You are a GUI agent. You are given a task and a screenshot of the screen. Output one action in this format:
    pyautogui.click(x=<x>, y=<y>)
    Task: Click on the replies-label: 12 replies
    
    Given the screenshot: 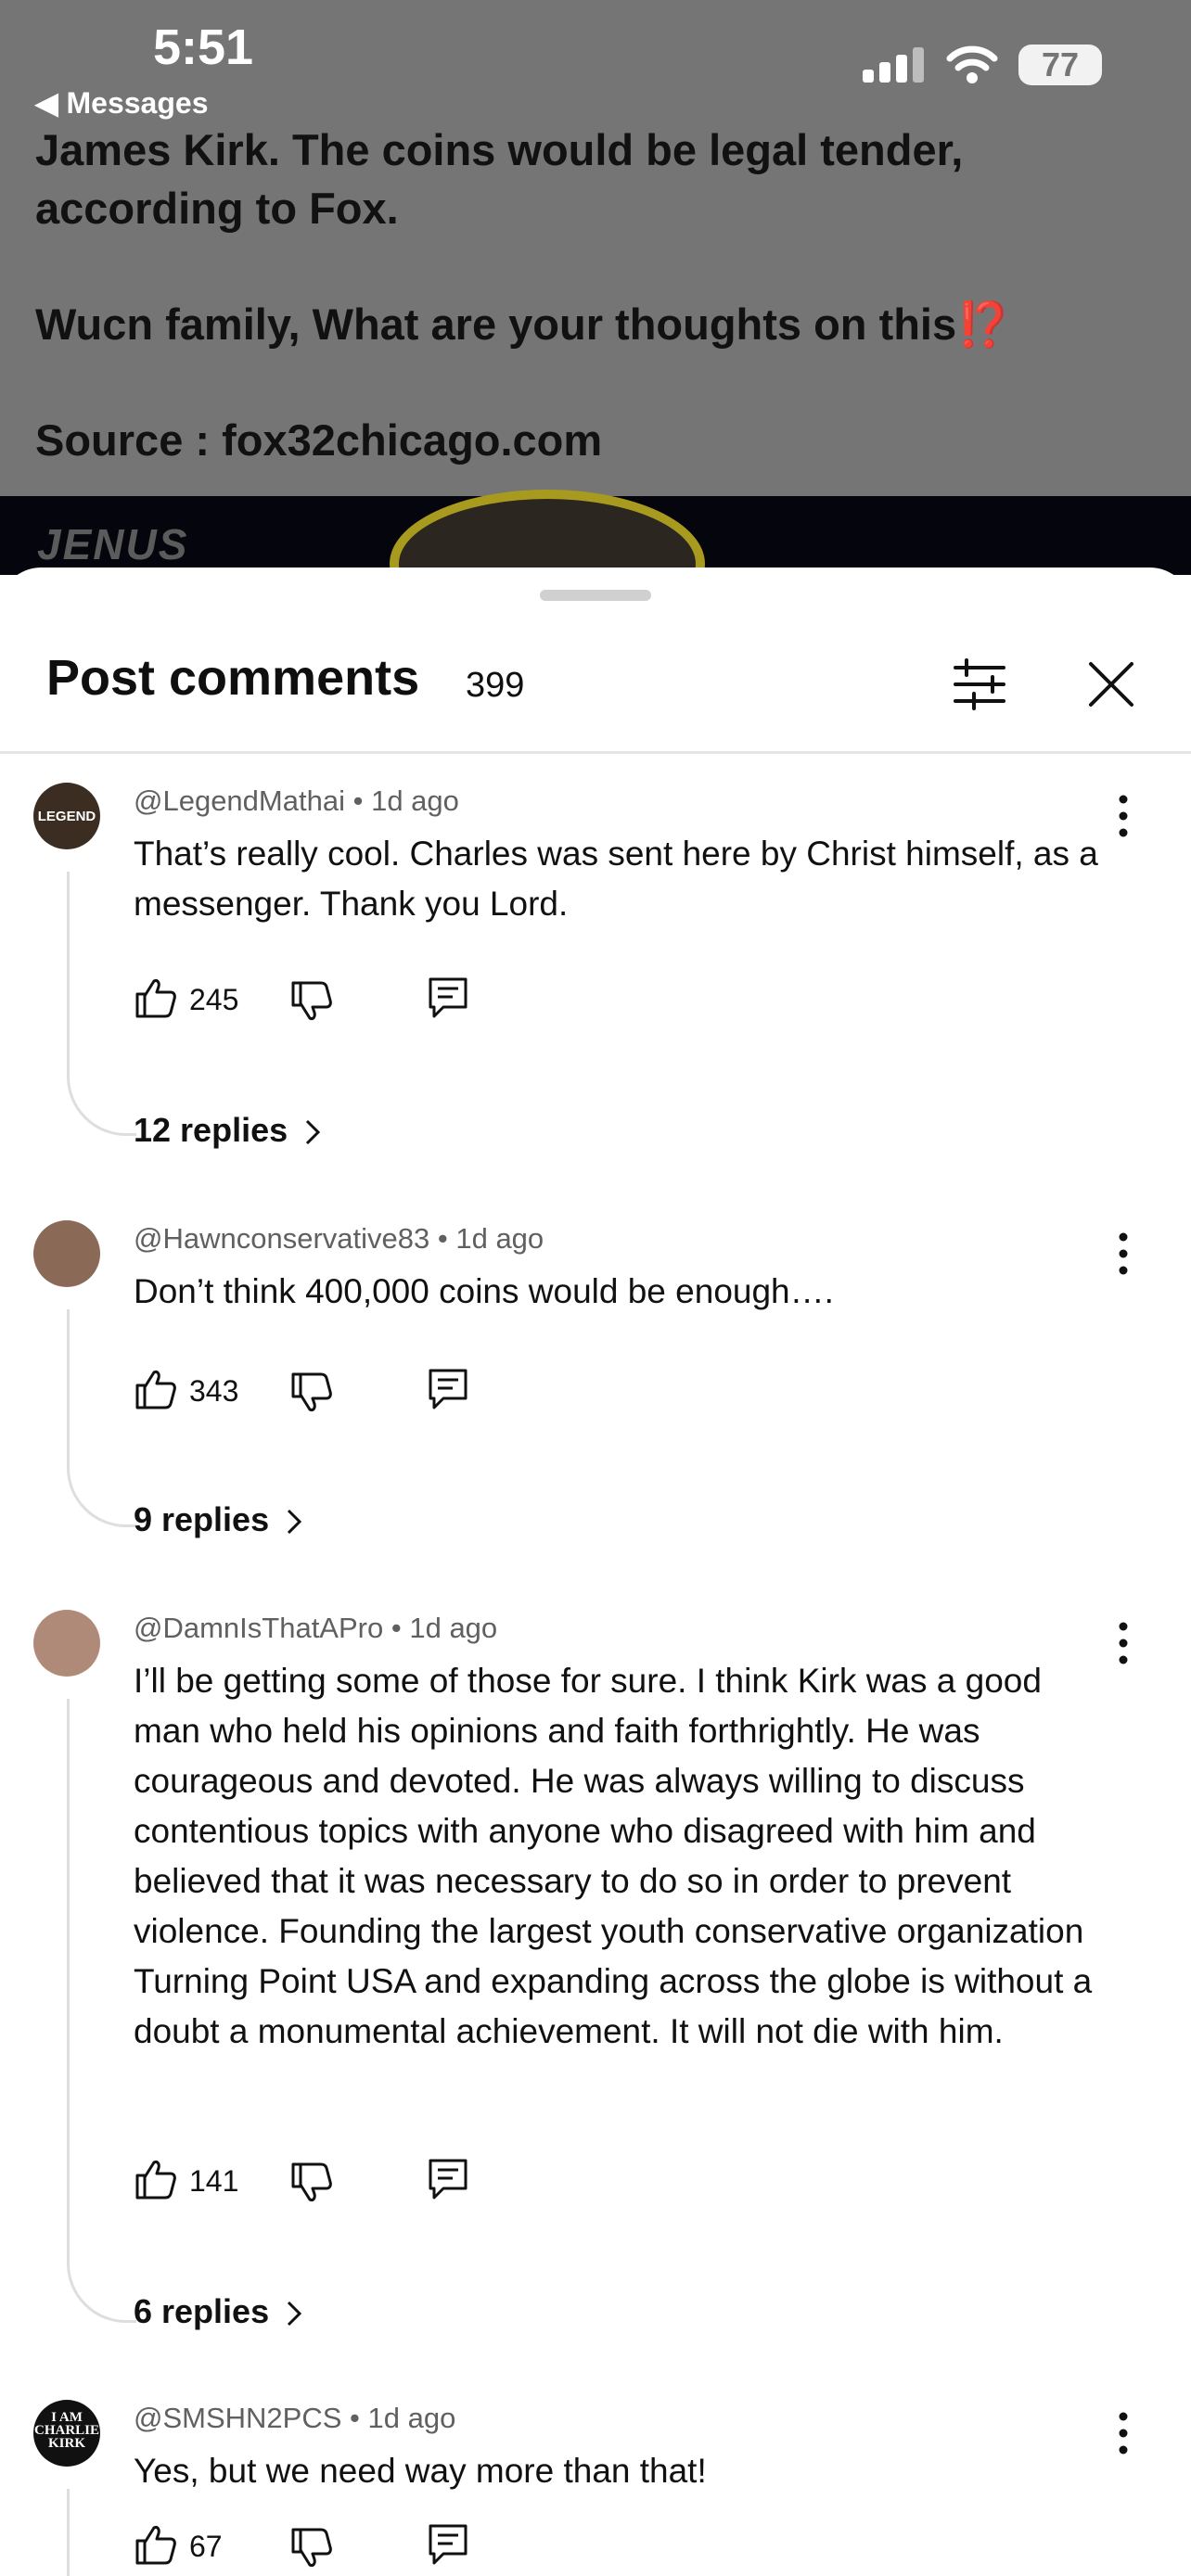 What is the action you would take?
    pyautogui.click(x=211, y=1130)
    